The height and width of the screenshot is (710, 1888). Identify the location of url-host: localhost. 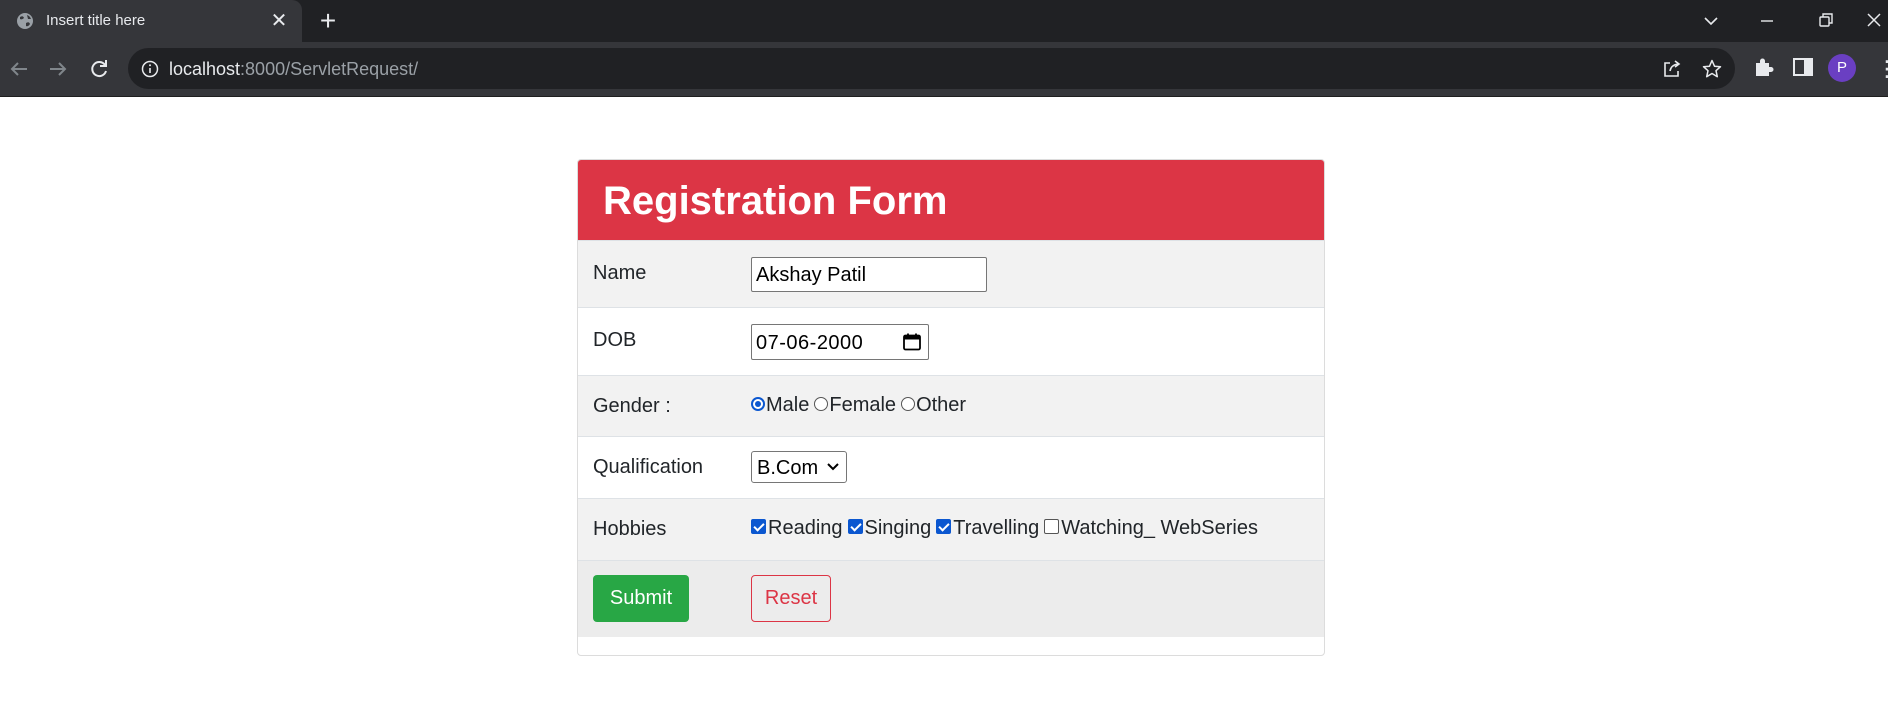
(205, 69).